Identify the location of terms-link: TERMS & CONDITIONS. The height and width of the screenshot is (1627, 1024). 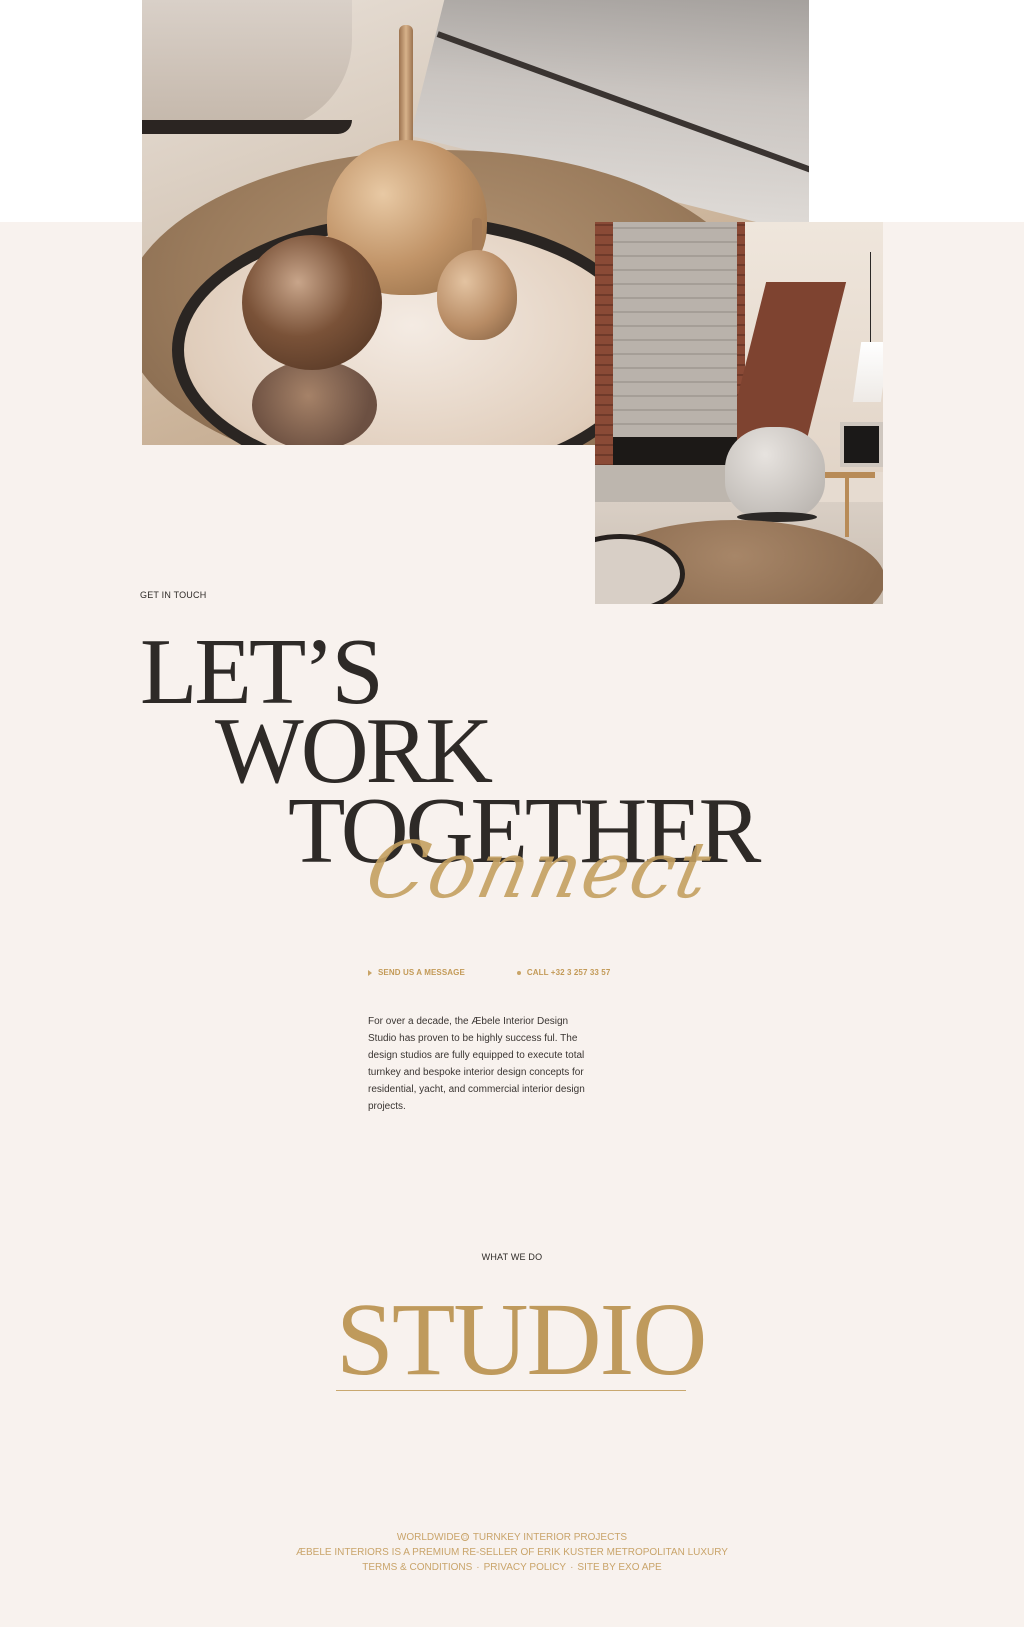
(417, 1567).